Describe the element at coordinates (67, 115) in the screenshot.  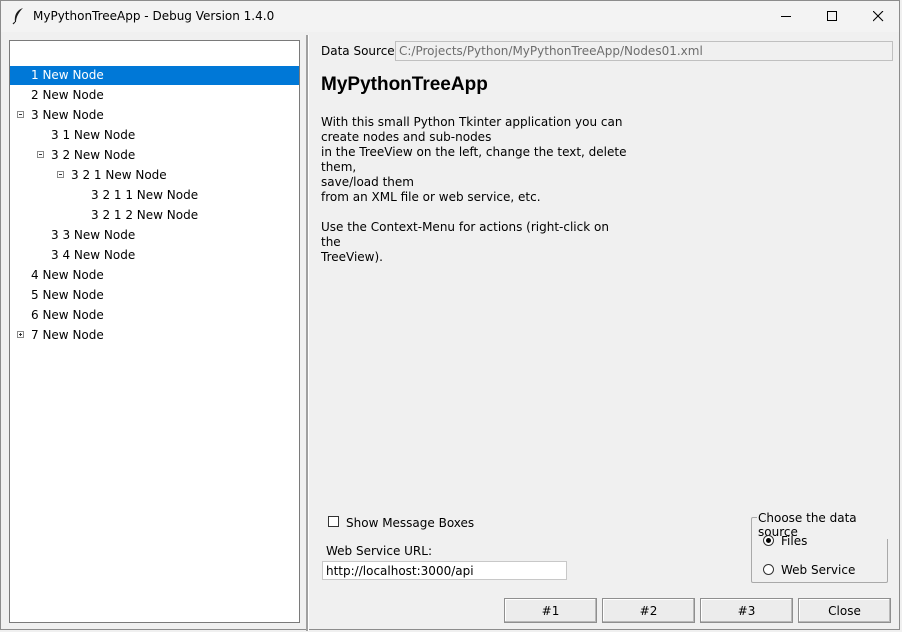
I see `tree-node-label: 3 New Node` at that location.